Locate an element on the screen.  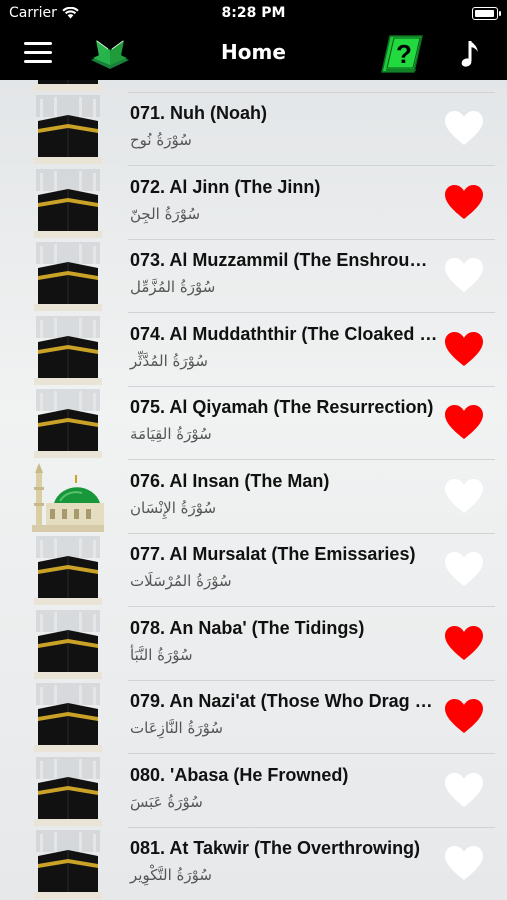
music-note-icon is located at coordinates (469, 54).